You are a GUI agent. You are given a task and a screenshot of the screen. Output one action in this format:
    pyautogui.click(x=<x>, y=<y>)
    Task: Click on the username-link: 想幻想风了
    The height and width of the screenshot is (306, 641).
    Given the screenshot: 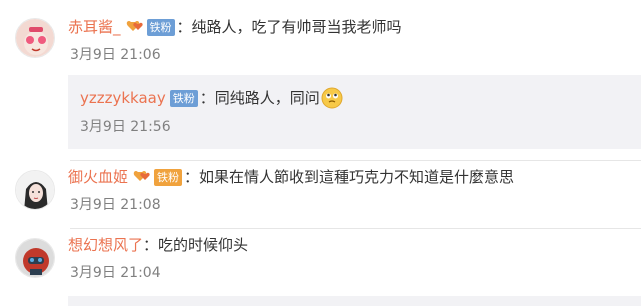 What is the action you would take?
    pyautogui.click(x=105, y=245)
    